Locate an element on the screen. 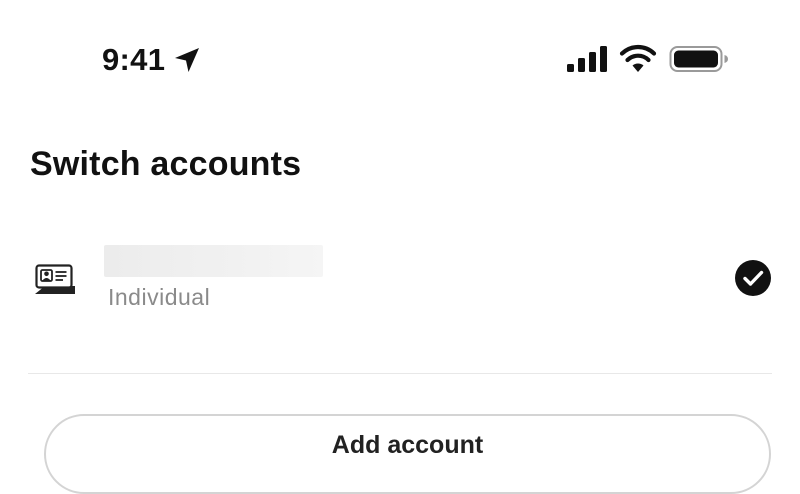  wifi-icon is located at coordinates (638, 58).